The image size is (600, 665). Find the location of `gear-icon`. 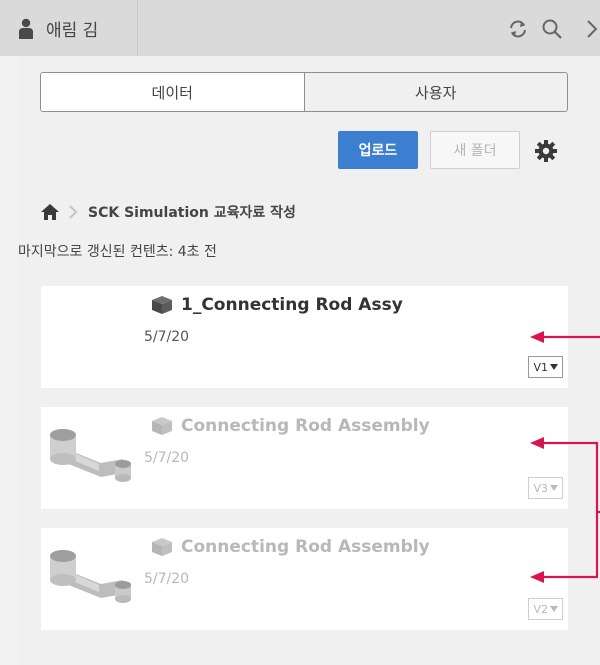

gear-icon is located at coordinates (546, 151).